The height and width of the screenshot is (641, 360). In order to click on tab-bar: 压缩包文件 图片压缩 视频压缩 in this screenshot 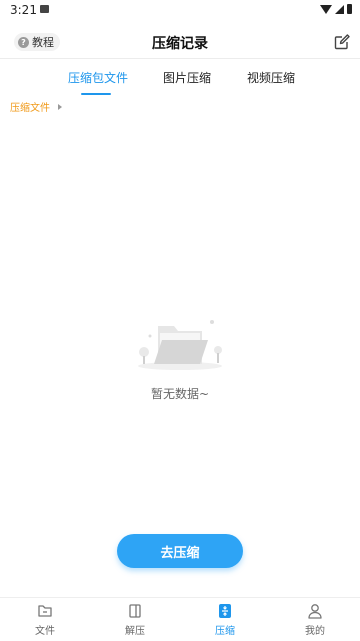, I will do `click(180, 81)`.